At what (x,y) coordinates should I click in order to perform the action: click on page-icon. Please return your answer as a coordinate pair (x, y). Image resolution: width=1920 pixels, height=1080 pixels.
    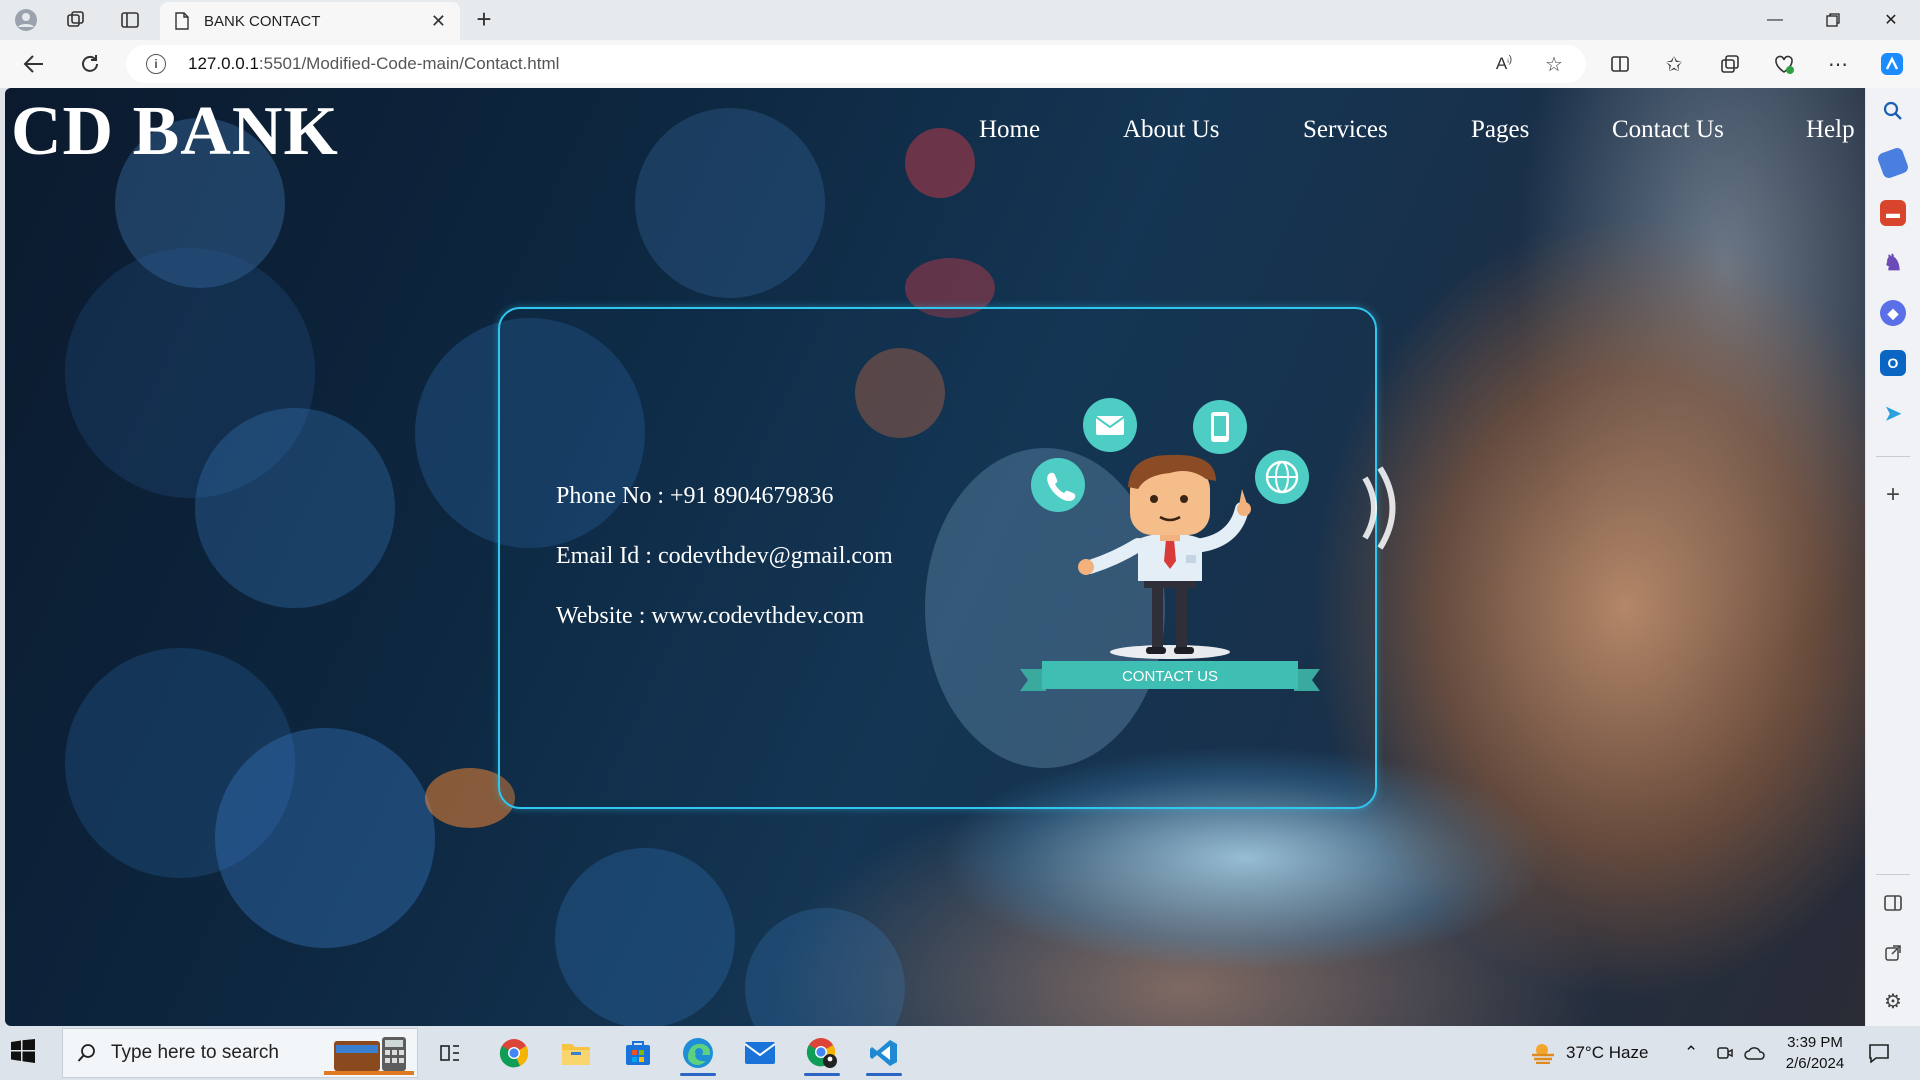
    Looking at the image, I should click on (182, 21).